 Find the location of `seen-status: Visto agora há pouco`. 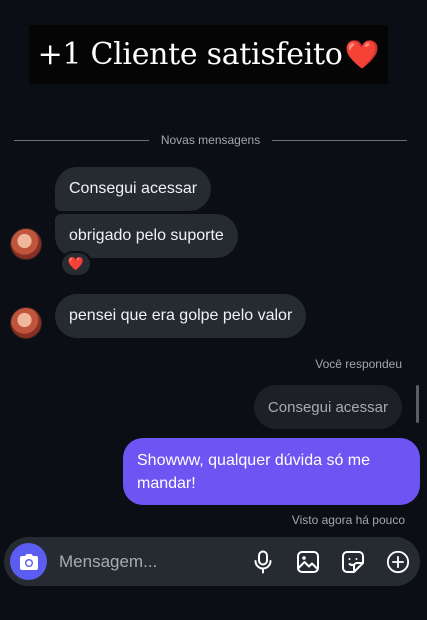

seen-status: Visto agora há pouco is located at coordinates (348, 520).